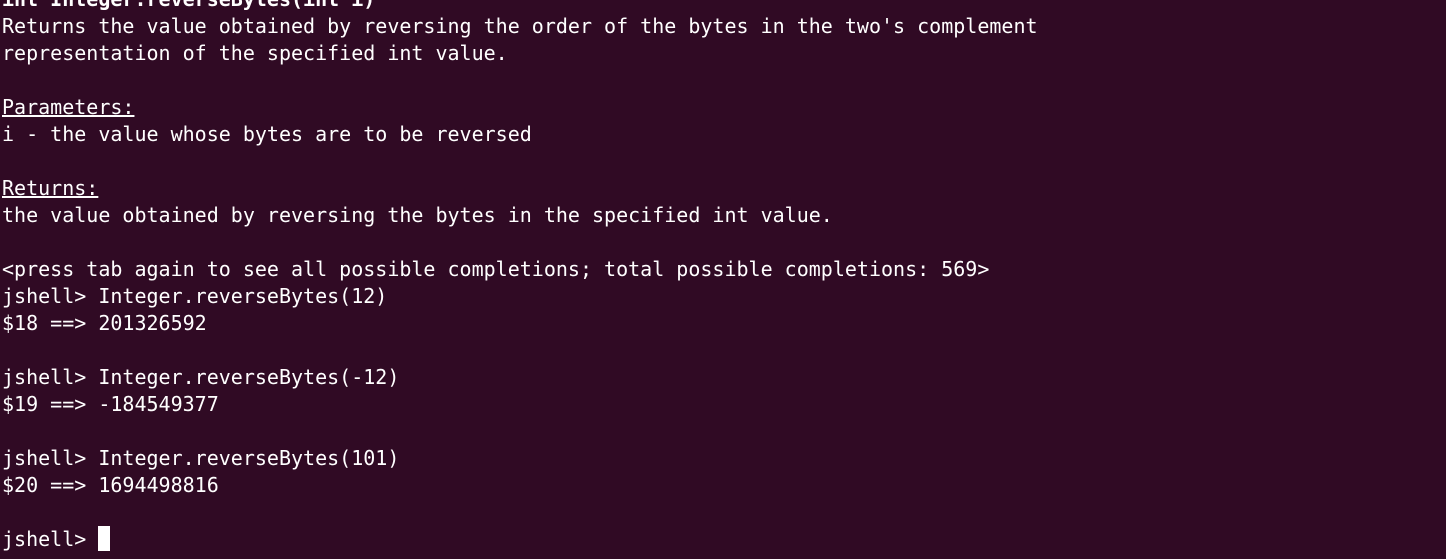 This screenshot has width=1446, height=559. I want to click on command-output: $18 ==> 201326592, so click(104, 323).